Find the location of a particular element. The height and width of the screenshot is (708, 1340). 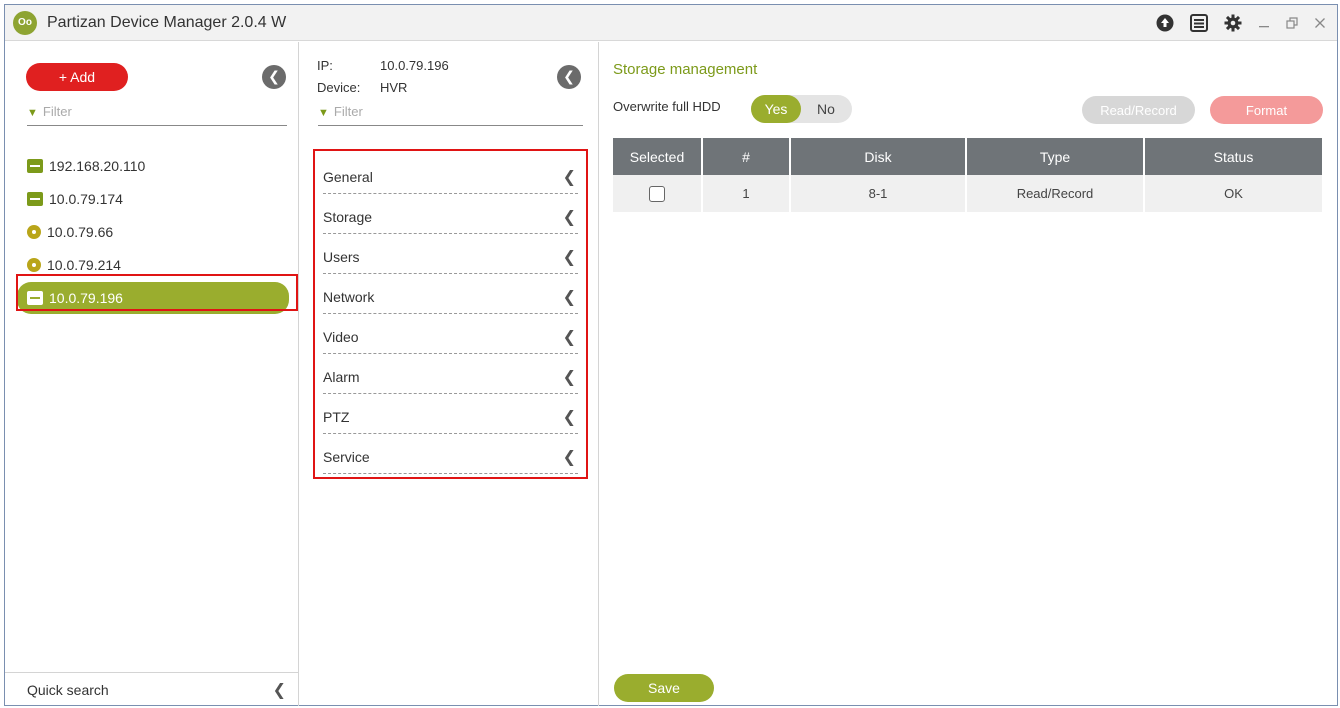

app-logo-icon: Oo is located at coordinates (25, 23).